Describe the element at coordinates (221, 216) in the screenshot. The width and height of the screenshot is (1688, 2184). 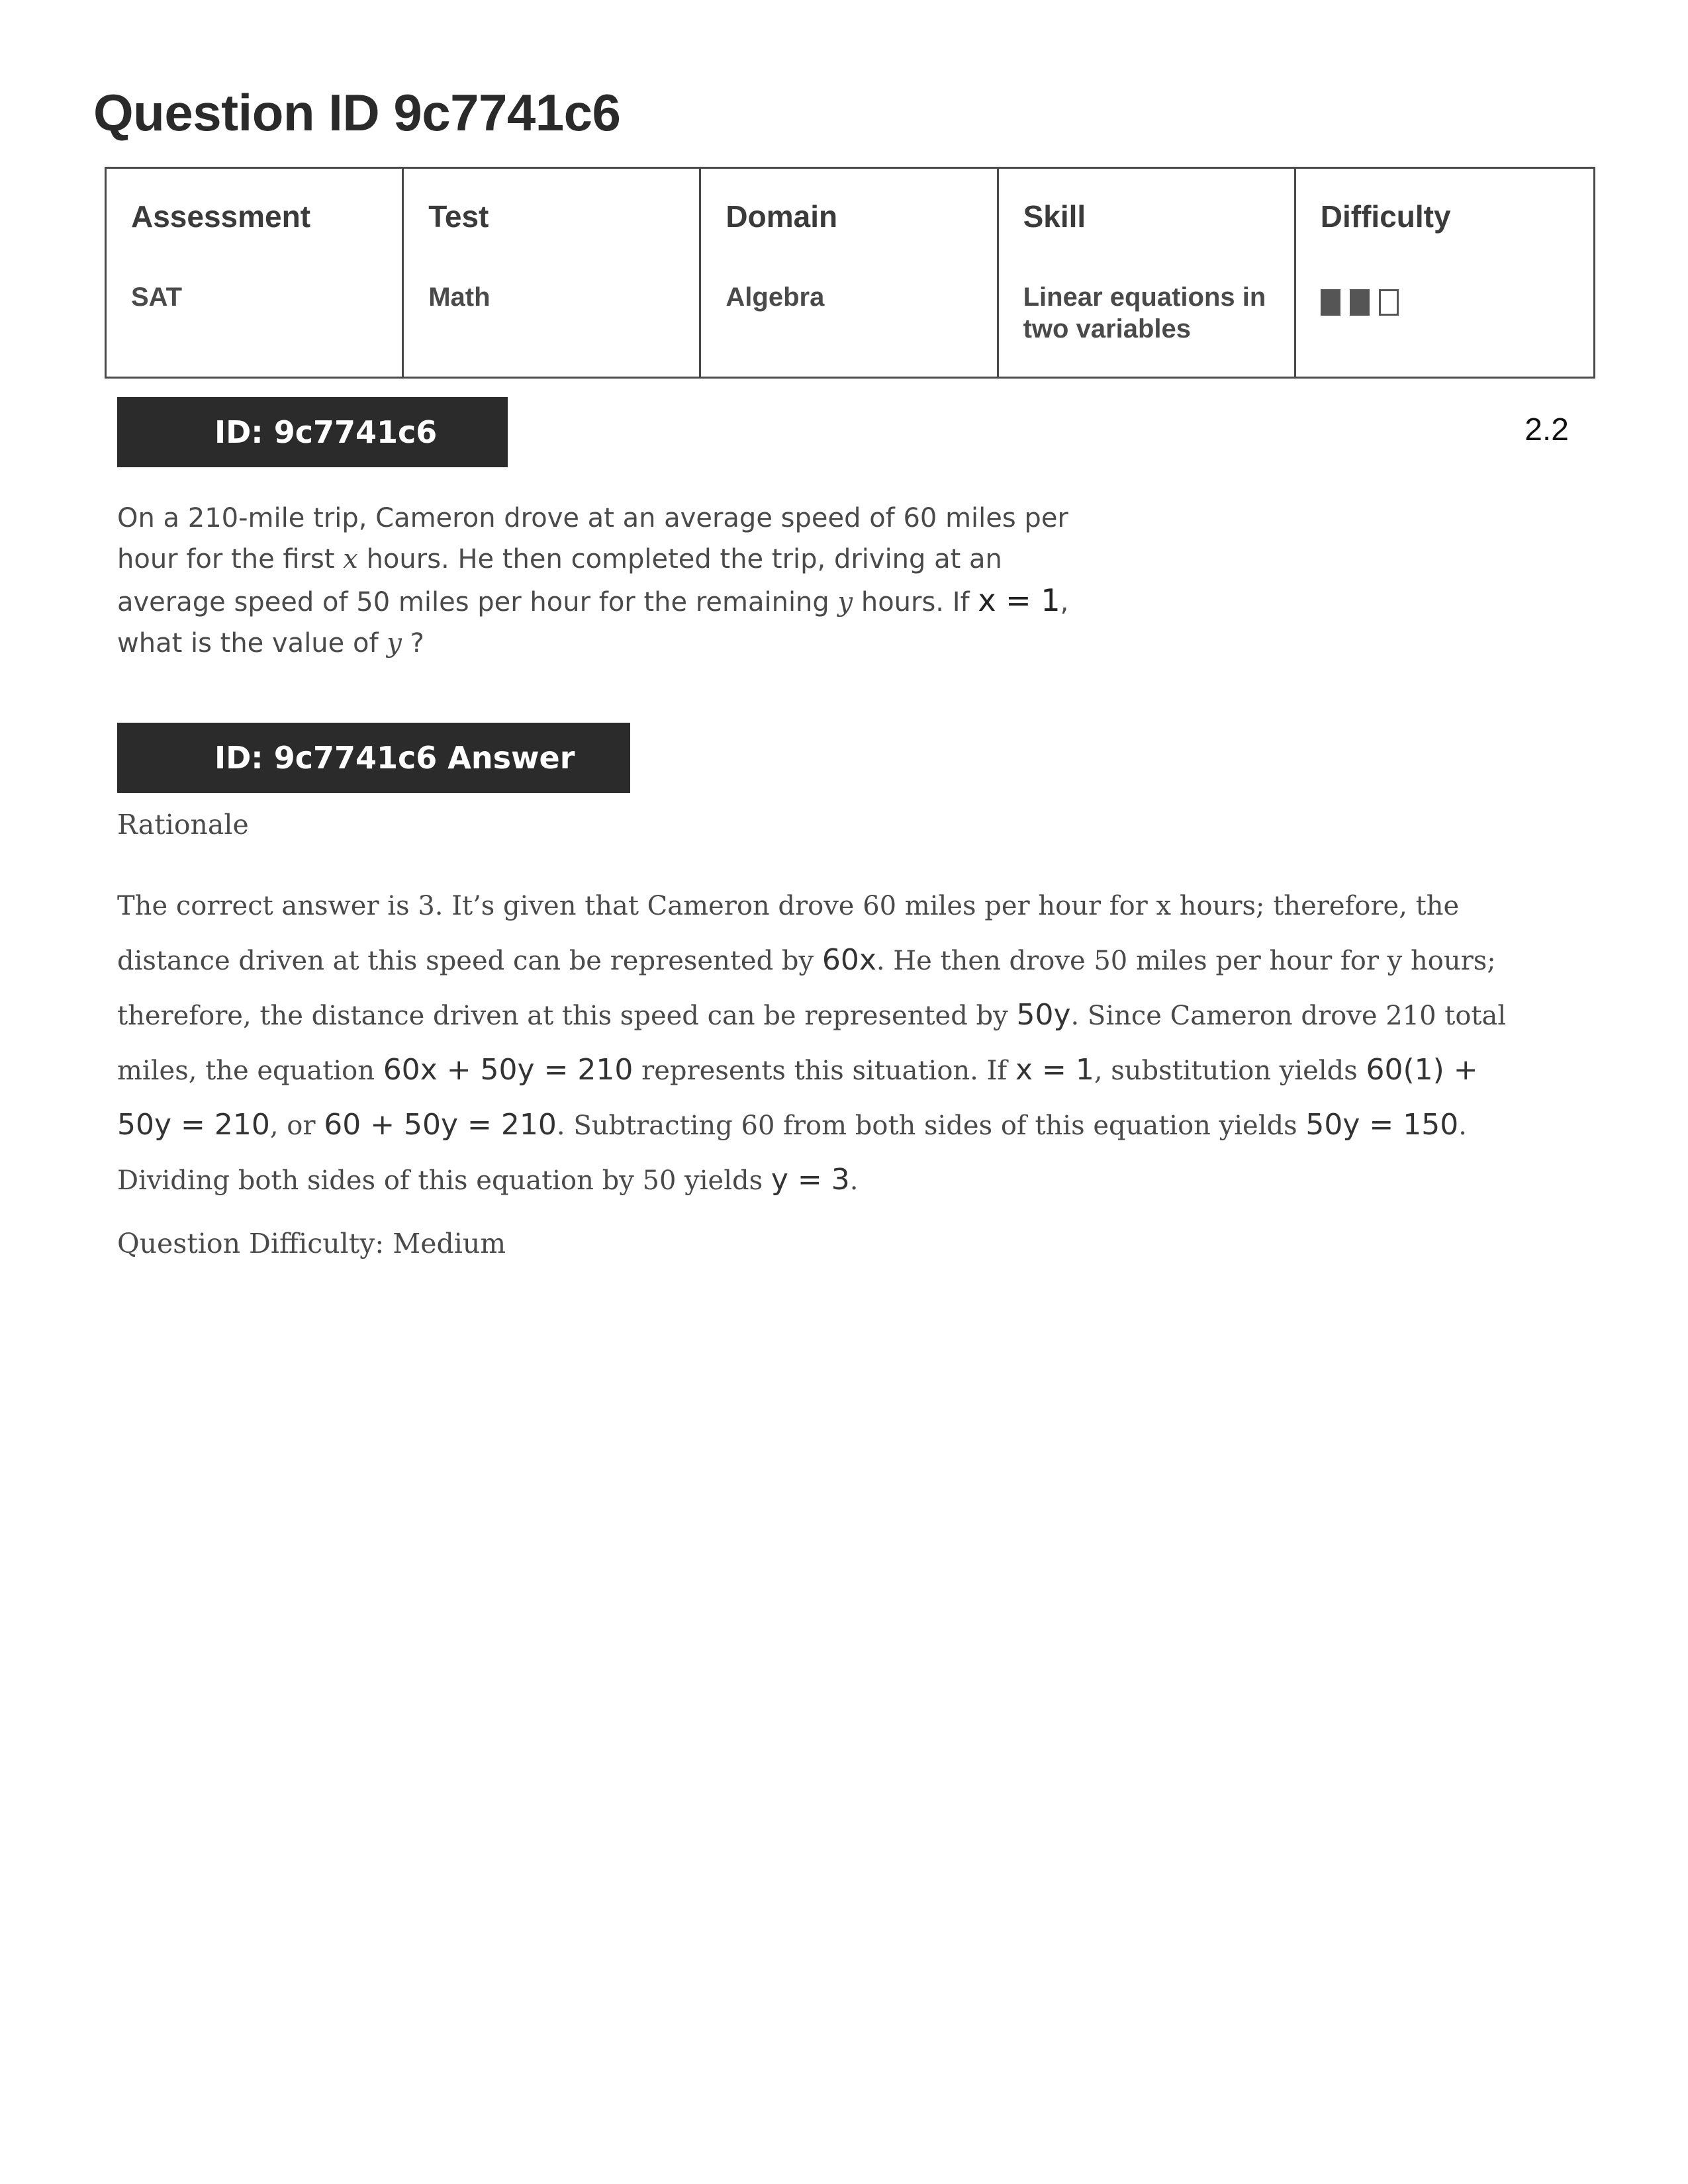
I see `assessment-header: Assessment` at that location.